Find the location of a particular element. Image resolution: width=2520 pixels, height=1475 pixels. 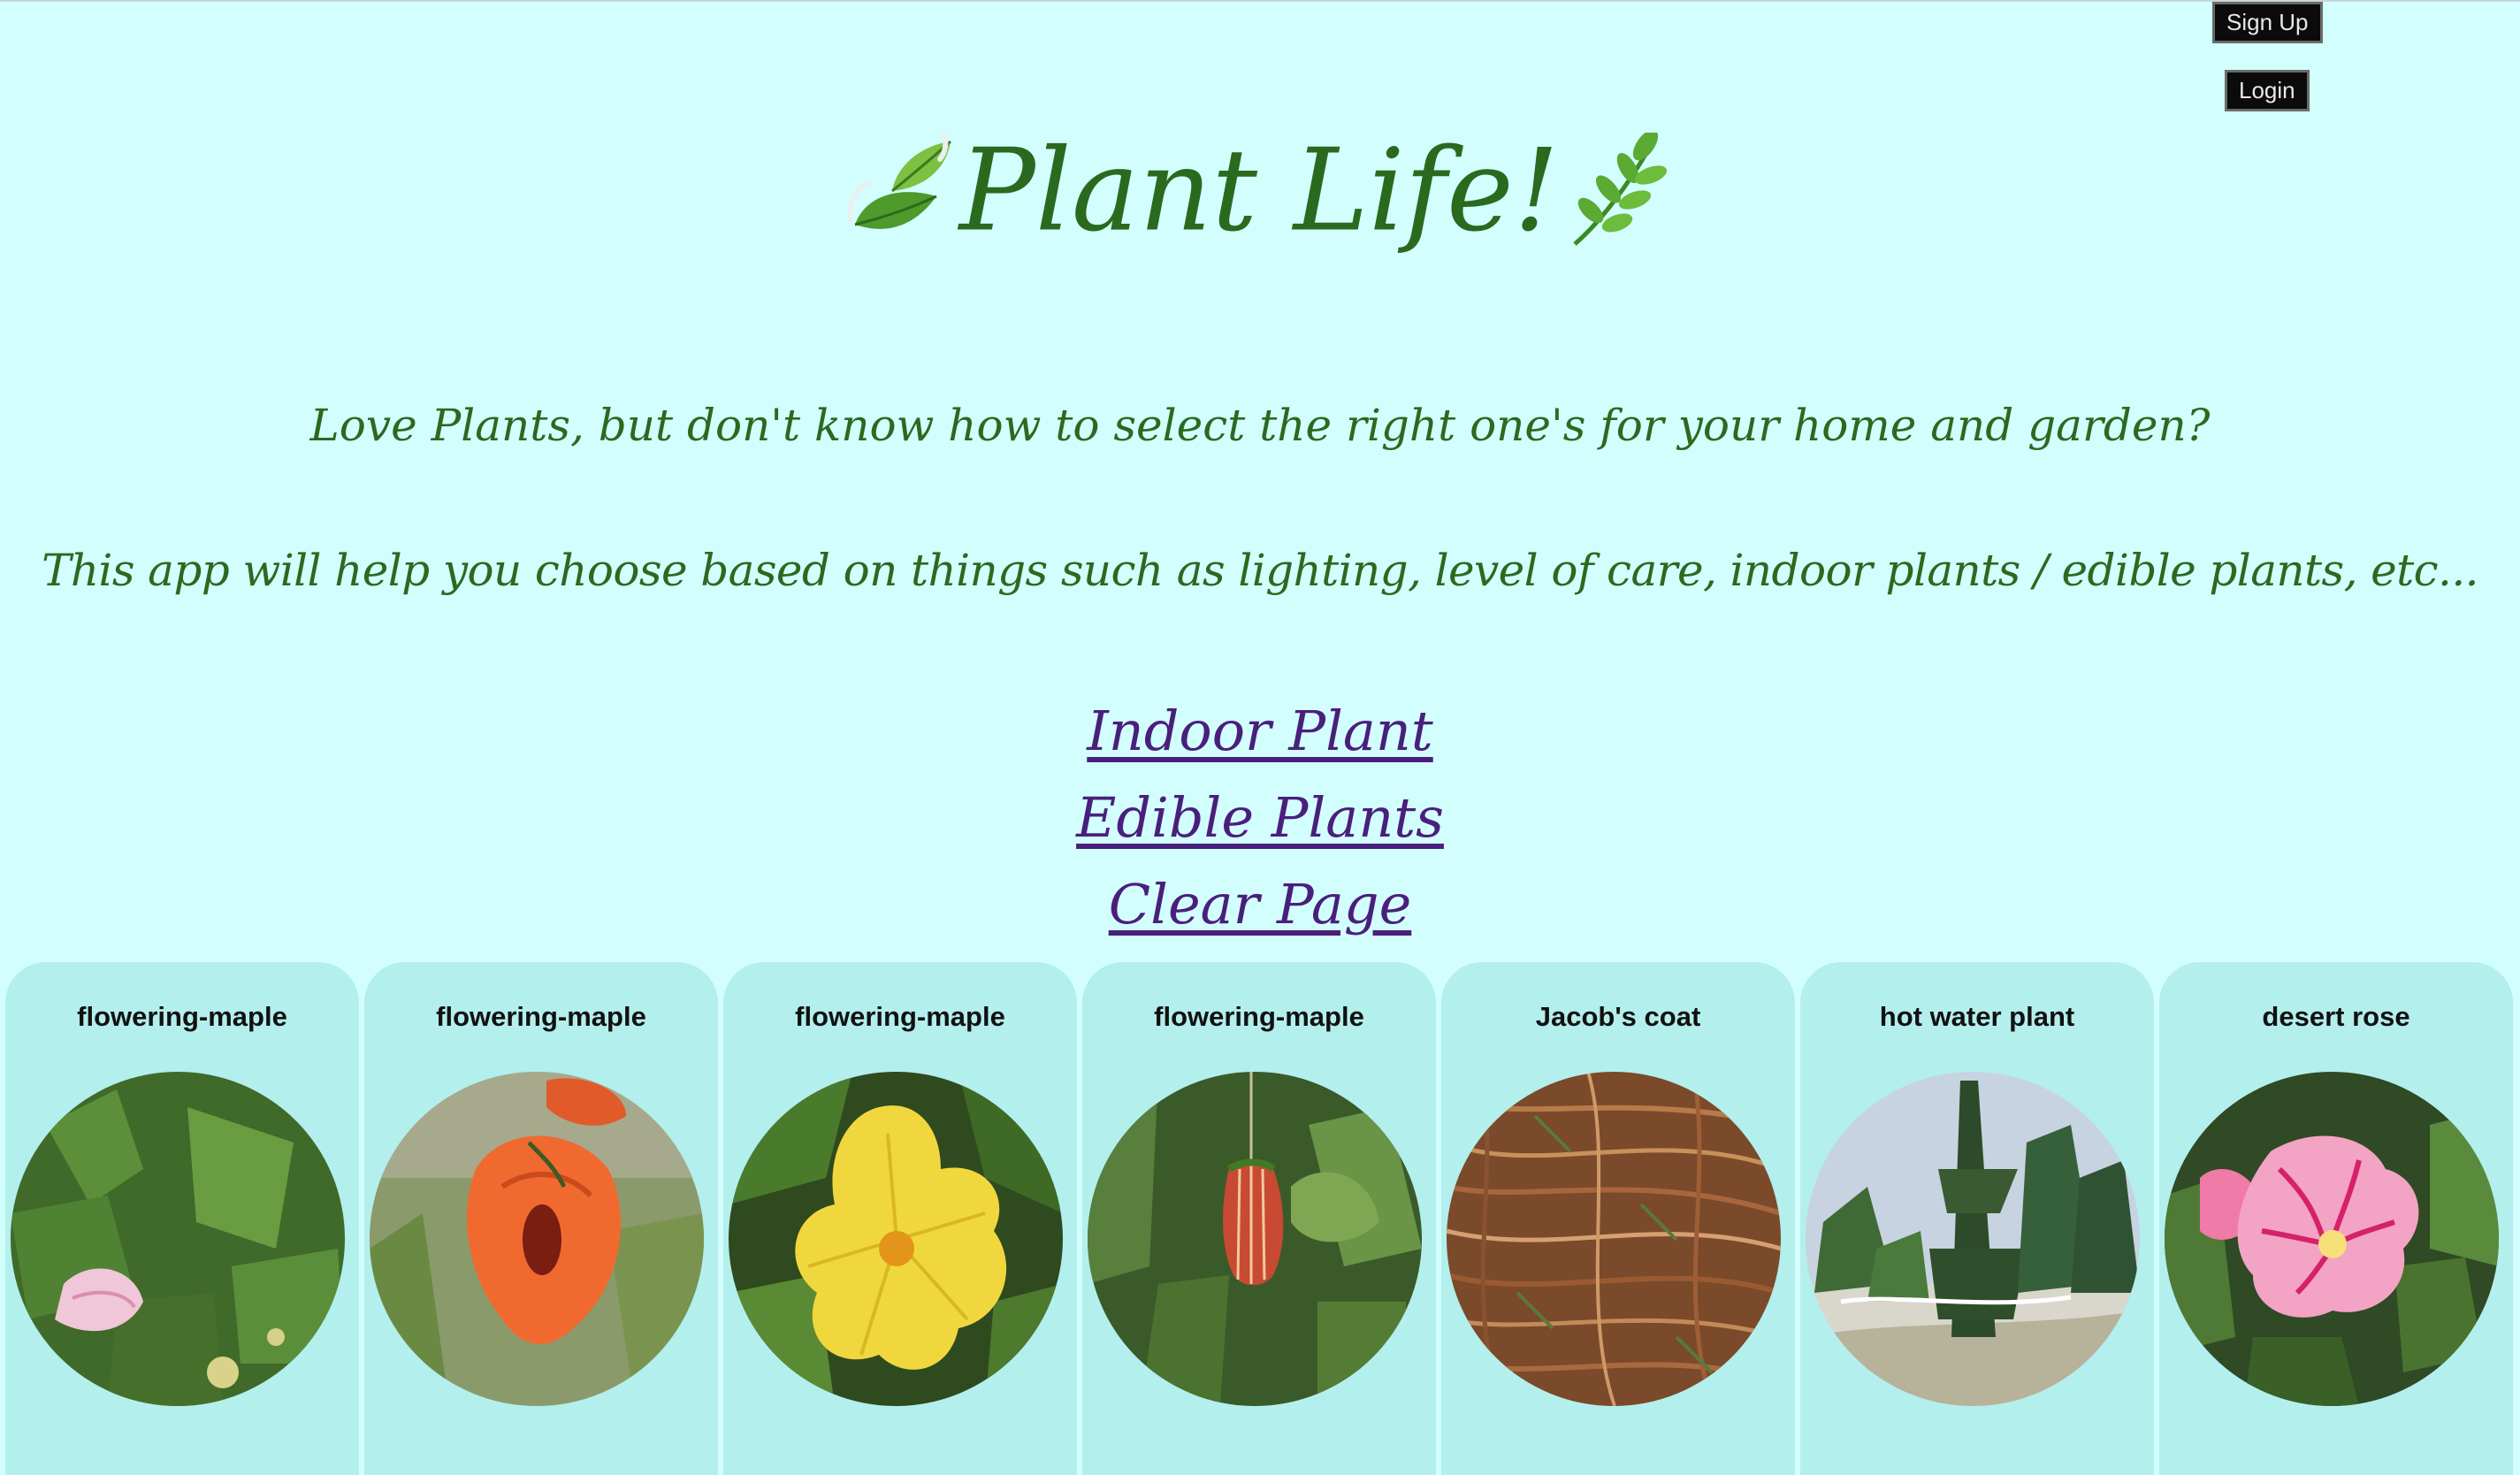

plant-card: desert rose is located at coordinates (2336, 1218).